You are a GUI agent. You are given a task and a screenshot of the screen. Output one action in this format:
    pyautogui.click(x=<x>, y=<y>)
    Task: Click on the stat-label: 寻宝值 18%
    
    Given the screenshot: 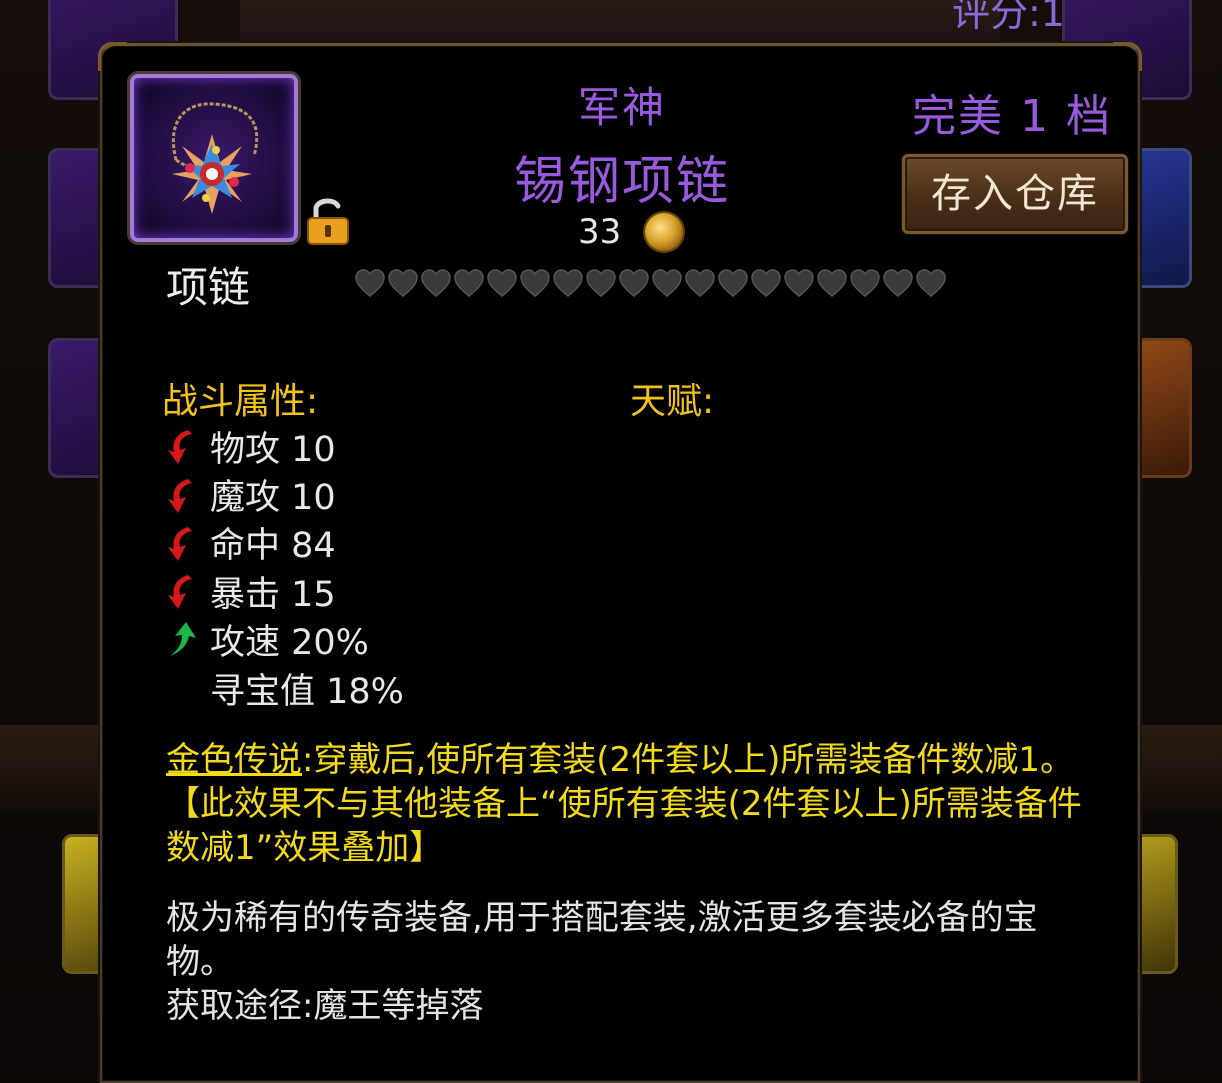 What is the action you would take?
    pyautogui.click(x=307, y=691)
    